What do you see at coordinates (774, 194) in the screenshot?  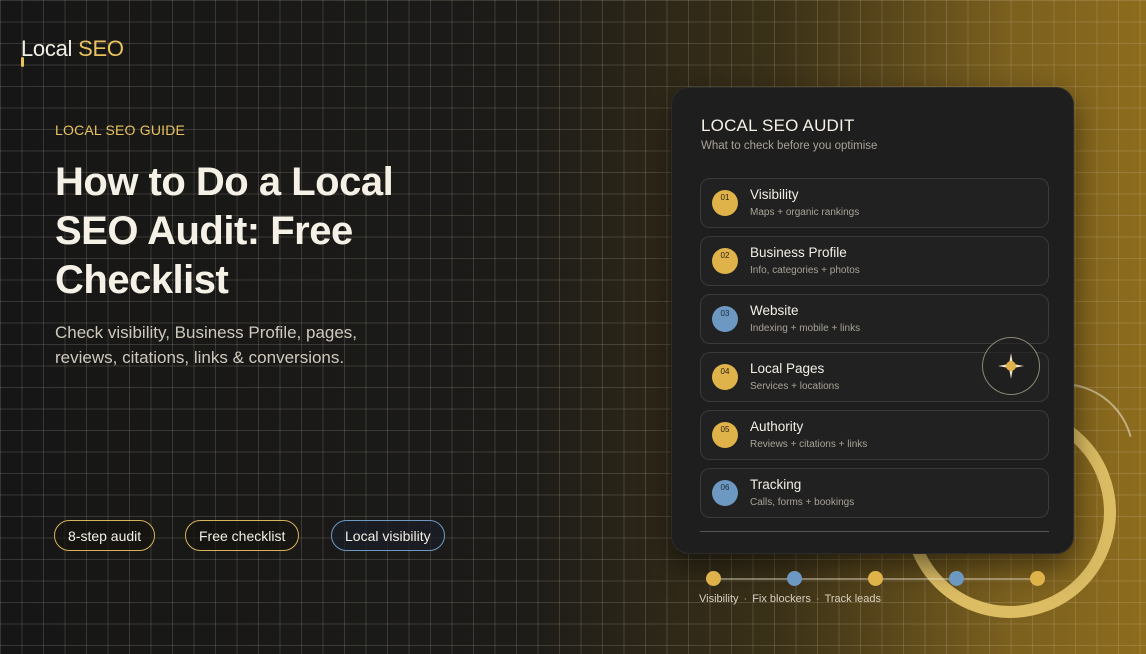 I see `checklist-item-title: Visibility` at bounding box center [774, 194].